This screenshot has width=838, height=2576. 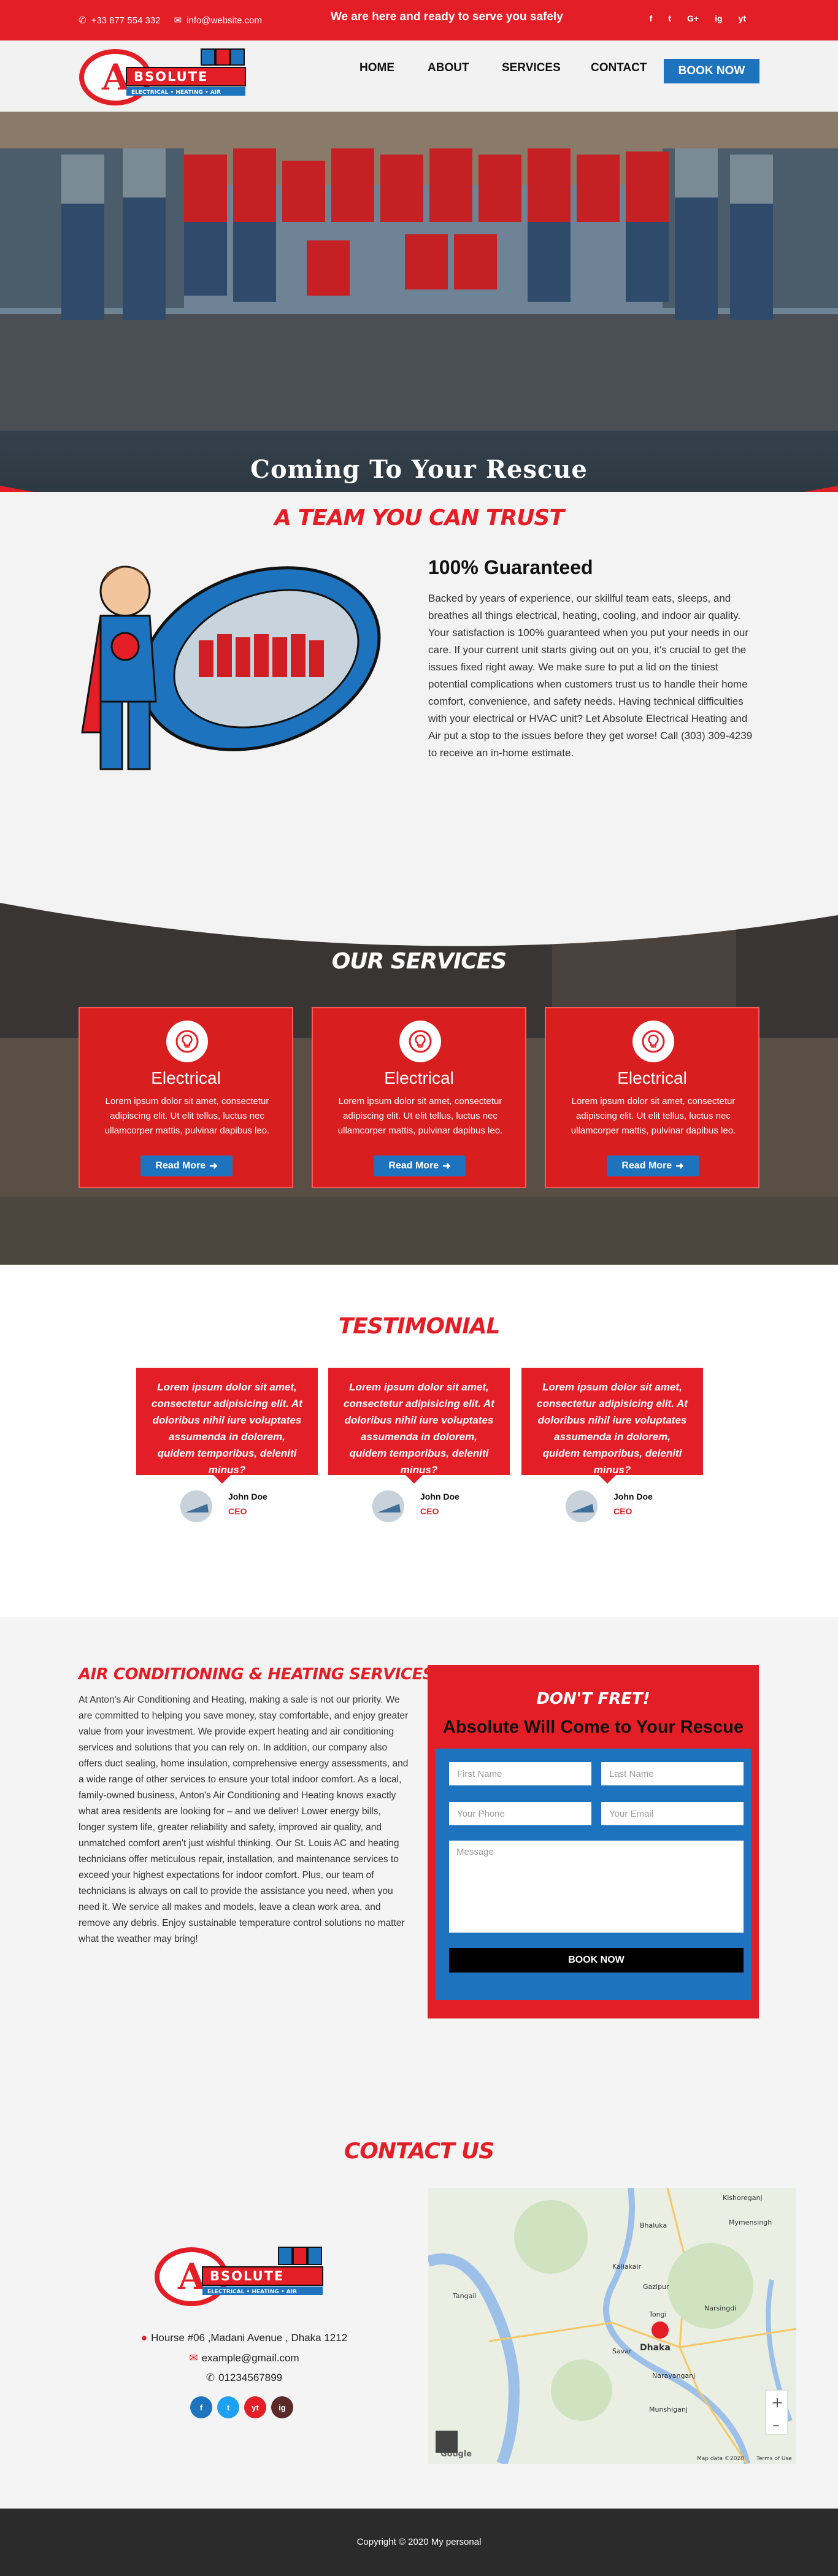 What do you see at coordinates (774, 2459) in the screenshot?
I see `map-terms-link: Terms of Use` at bounding box center [774, 2459].